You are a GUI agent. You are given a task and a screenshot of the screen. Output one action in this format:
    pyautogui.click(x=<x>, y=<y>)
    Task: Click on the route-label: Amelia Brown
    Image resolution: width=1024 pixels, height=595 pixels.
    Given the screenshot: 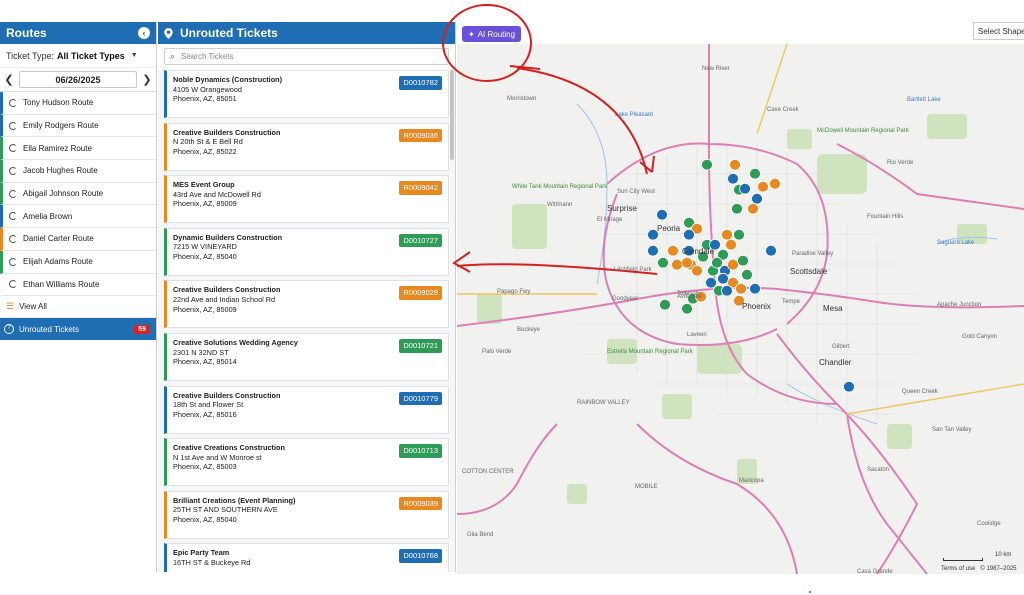 What is the action you would take?
    pyautogui.click(x=48, y=216)
    